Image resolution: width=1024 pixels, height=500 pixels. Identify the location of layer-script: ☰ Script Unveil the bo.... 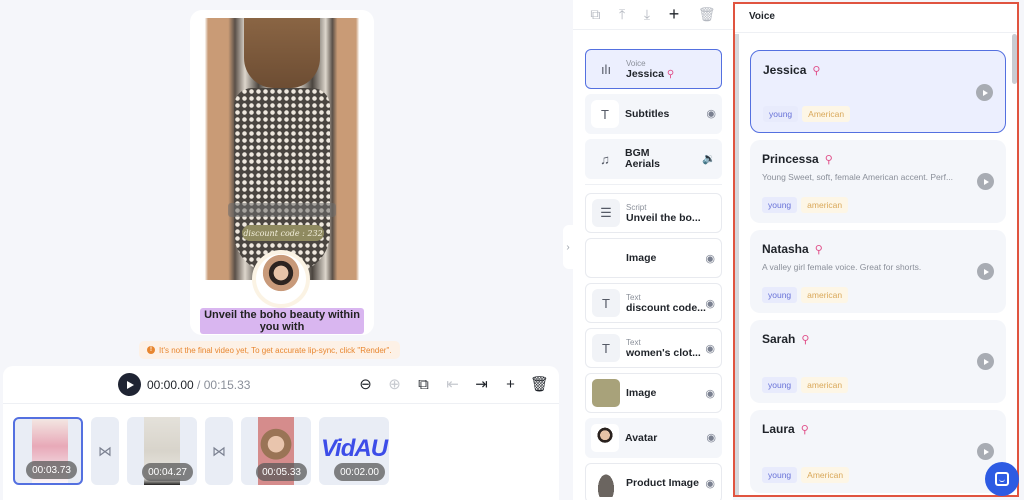
(653, 213).